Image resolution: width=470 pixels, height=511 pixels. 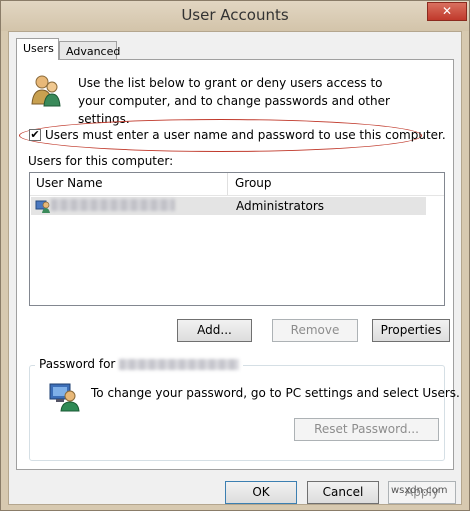 What do you see at coordinates (77, 364) in the screenshot?
I see `password-group-title: Password for` at bounding box center [77, 364].